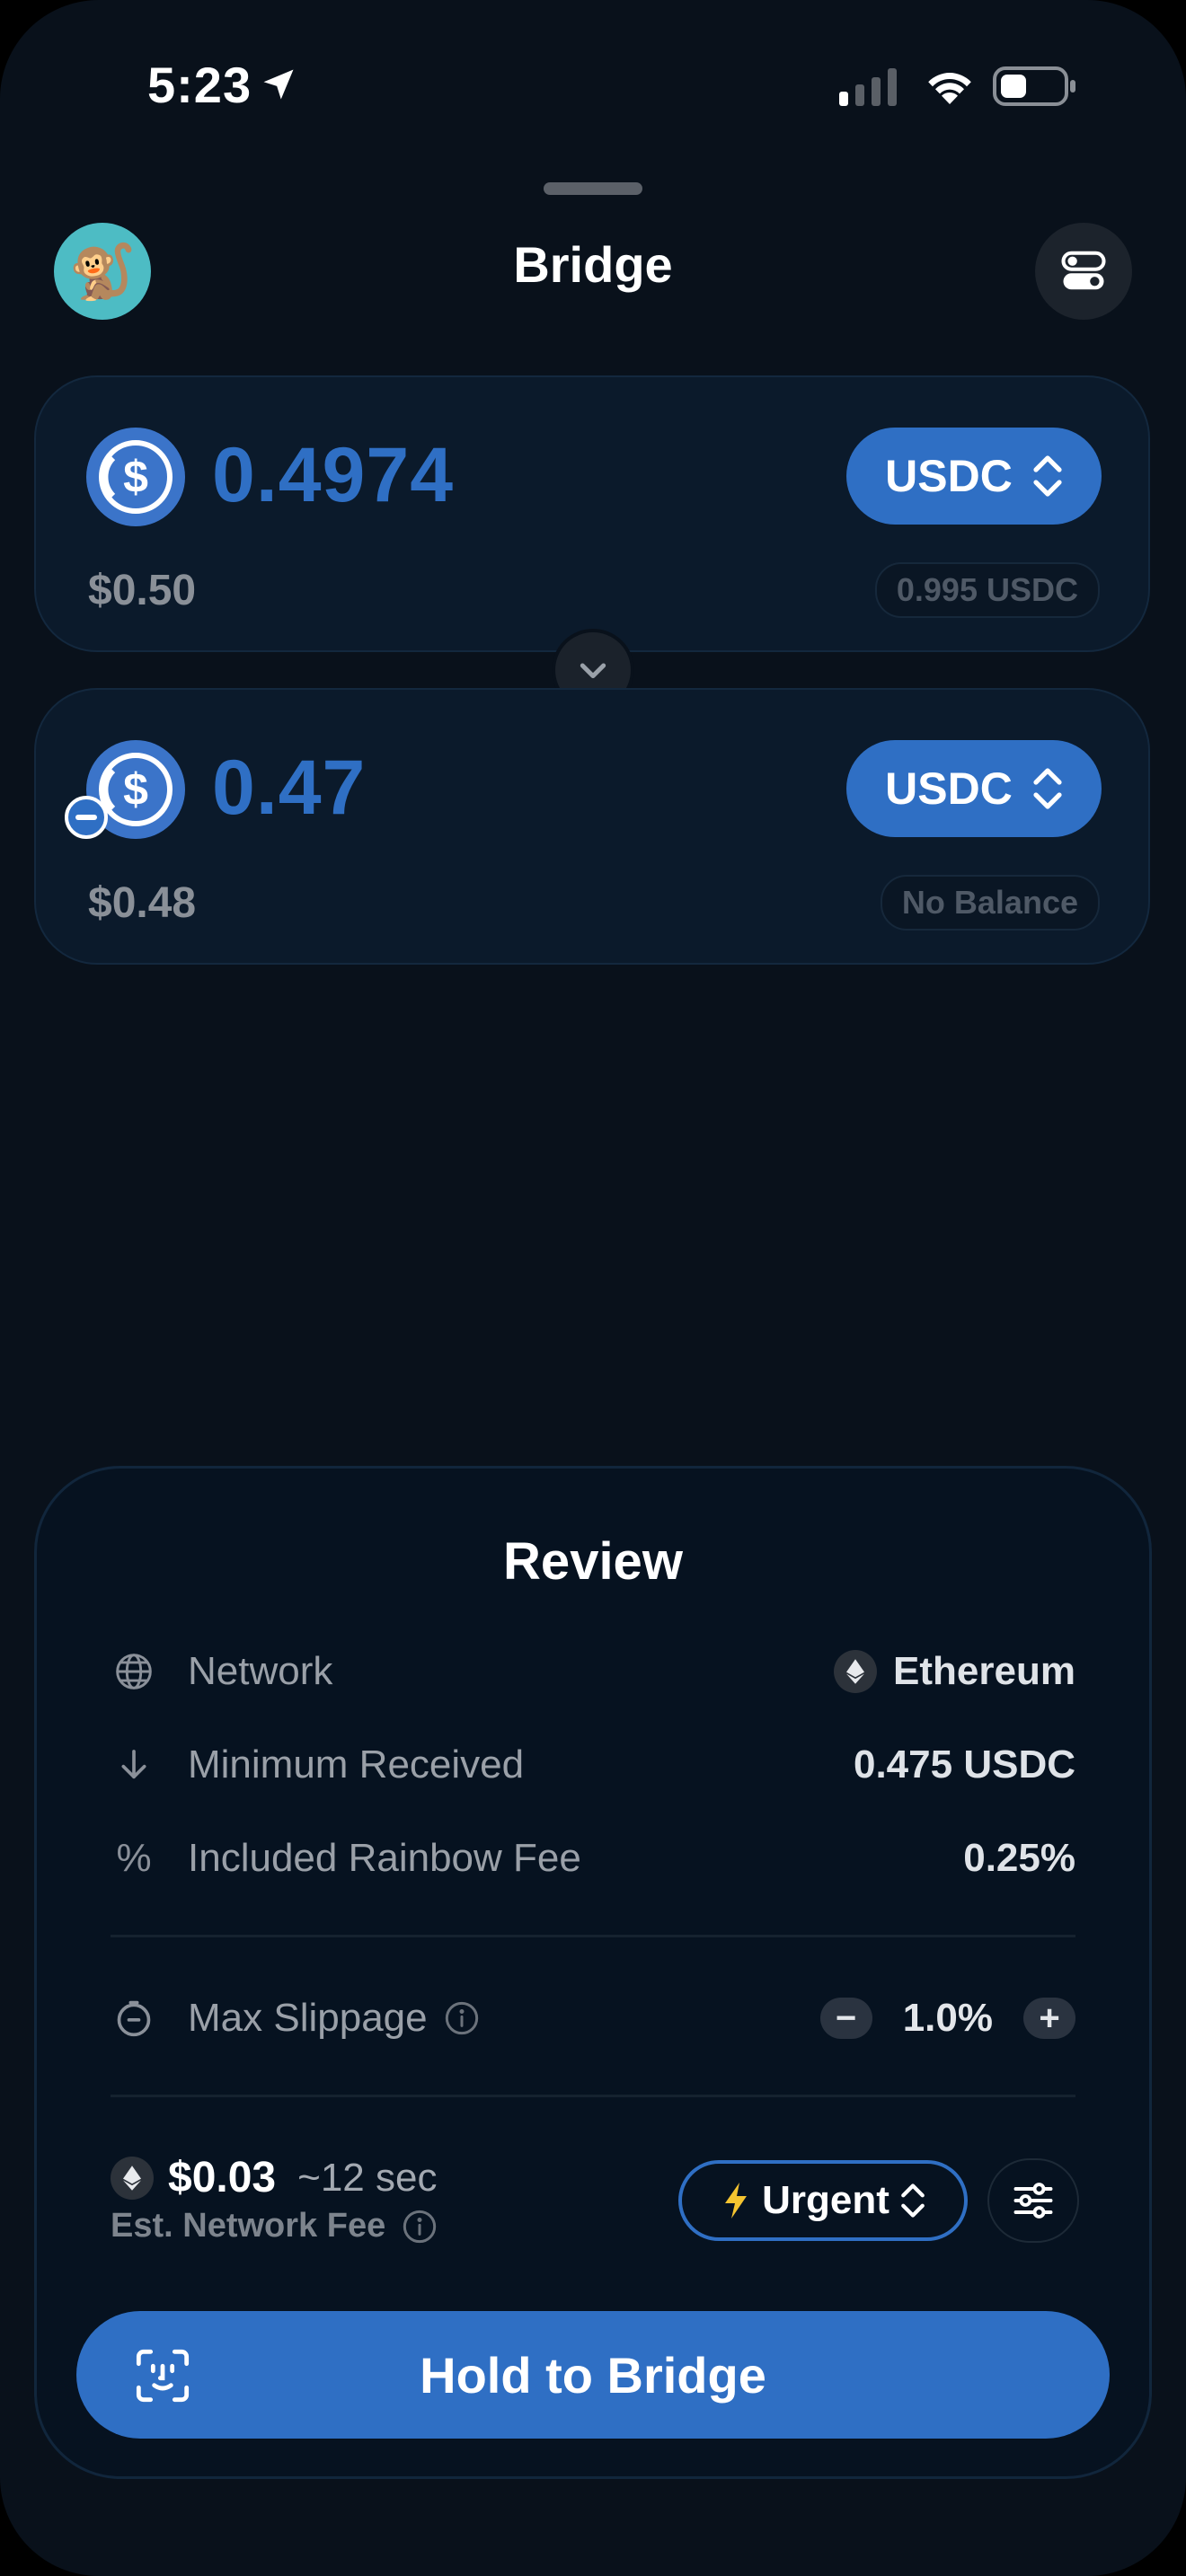  I want to click on cellular-signal-icon, so click(868, 87).